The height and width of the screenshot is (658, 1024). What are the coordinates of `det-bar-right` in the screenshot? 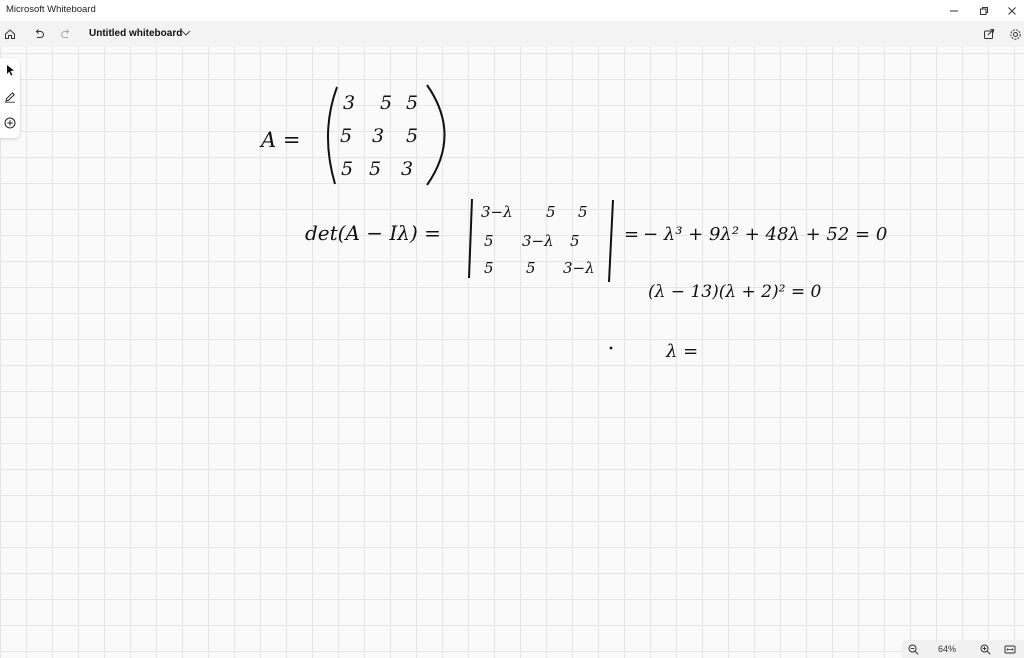 It's located at (611, 241).